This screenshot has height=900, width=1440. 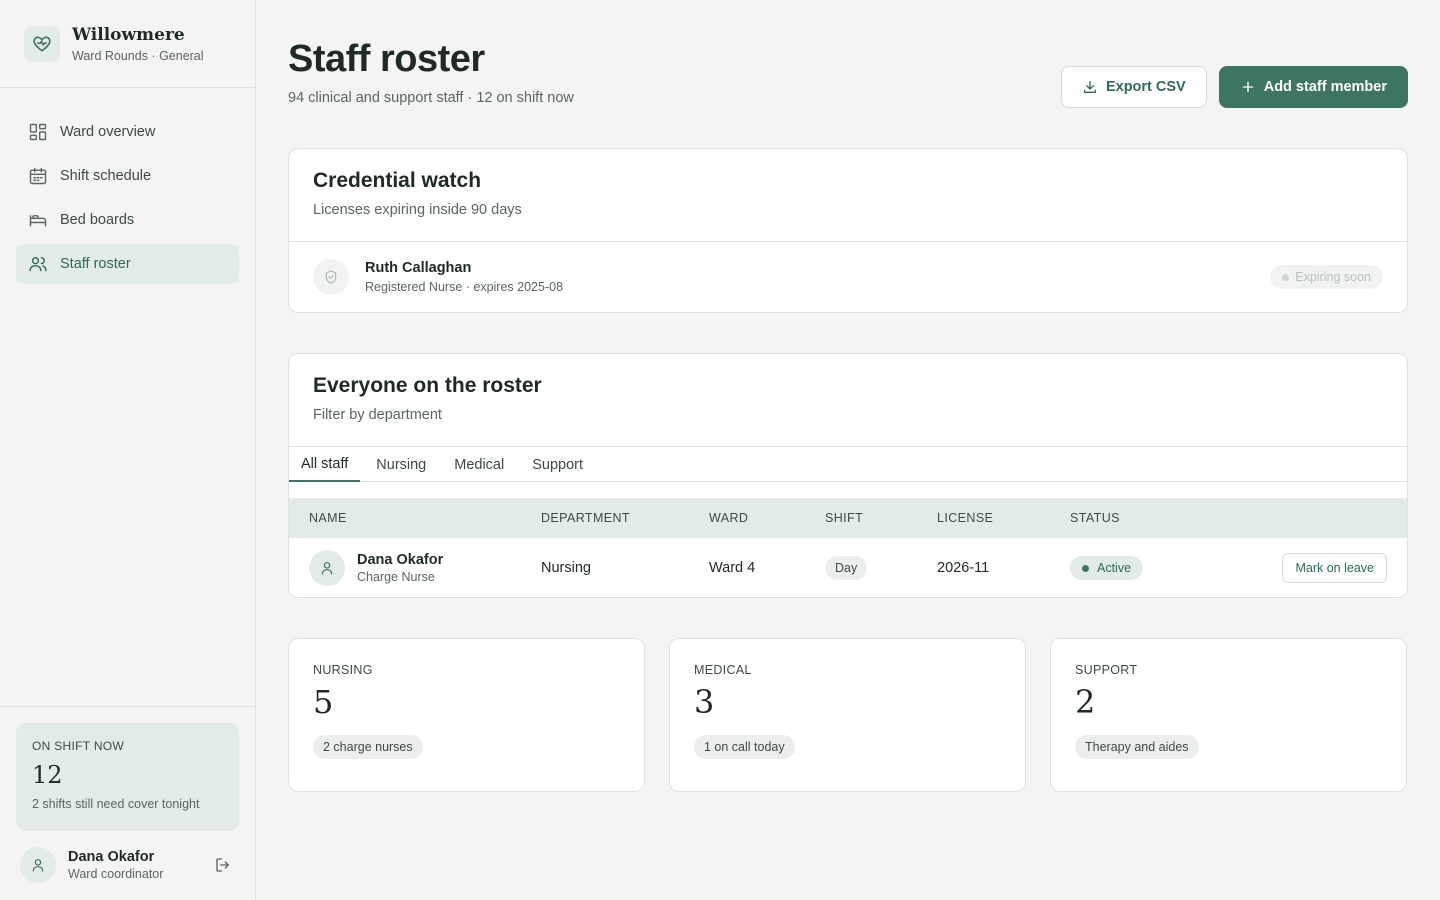 What do you see at coordinates (1137, 747) in the screenshot?
I see `stat-tag: Therapy and aides` at bounding box center [1137, 747].